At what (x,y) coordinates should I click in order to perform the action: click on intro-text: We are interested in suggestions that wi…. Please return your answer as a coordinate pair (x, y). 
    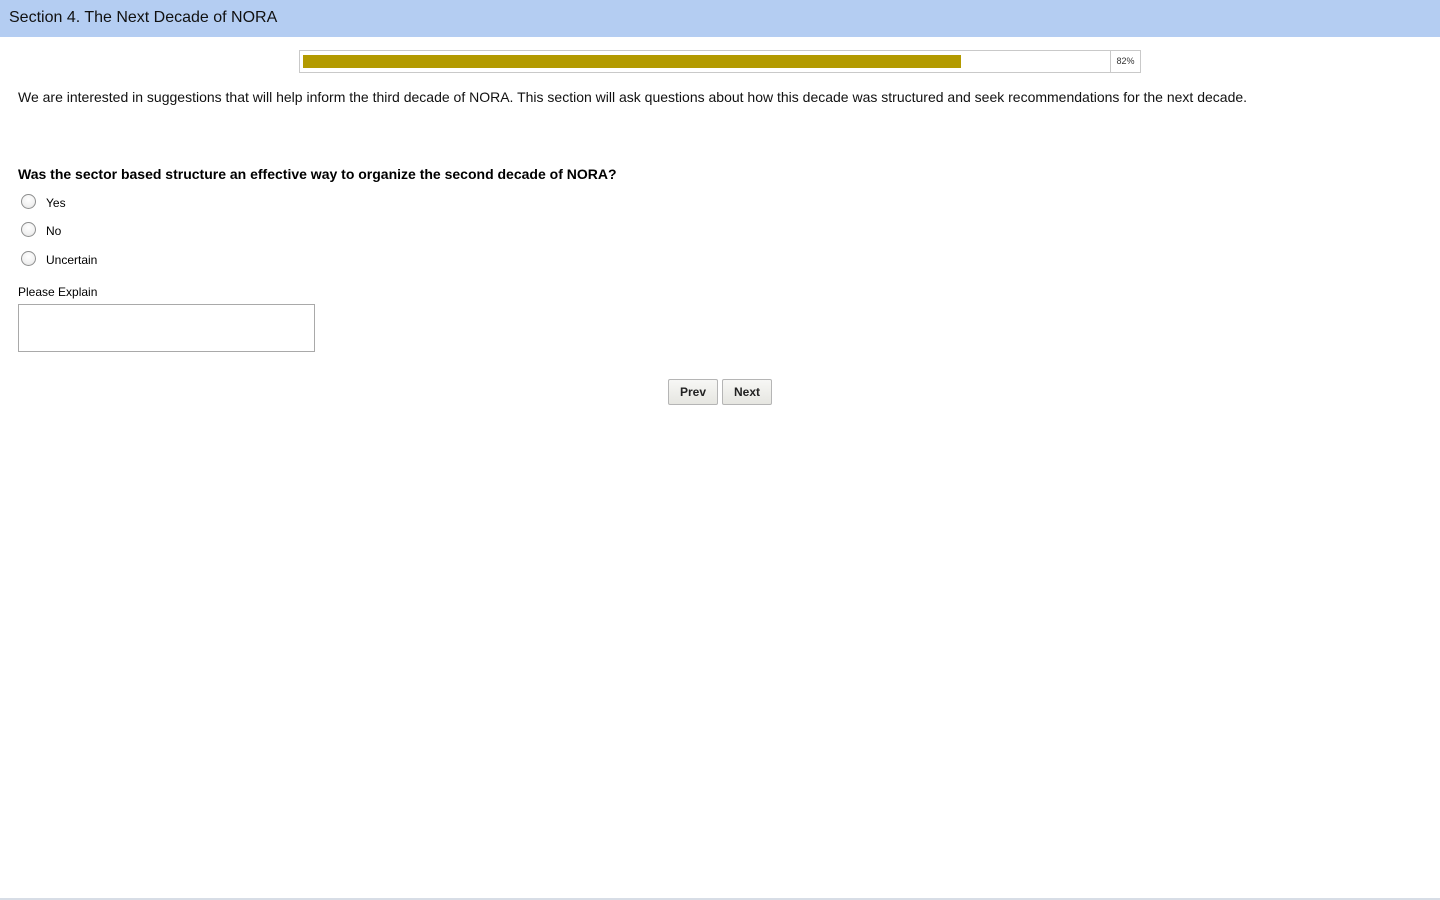
    Looking at the image, I should click on (633, 97).